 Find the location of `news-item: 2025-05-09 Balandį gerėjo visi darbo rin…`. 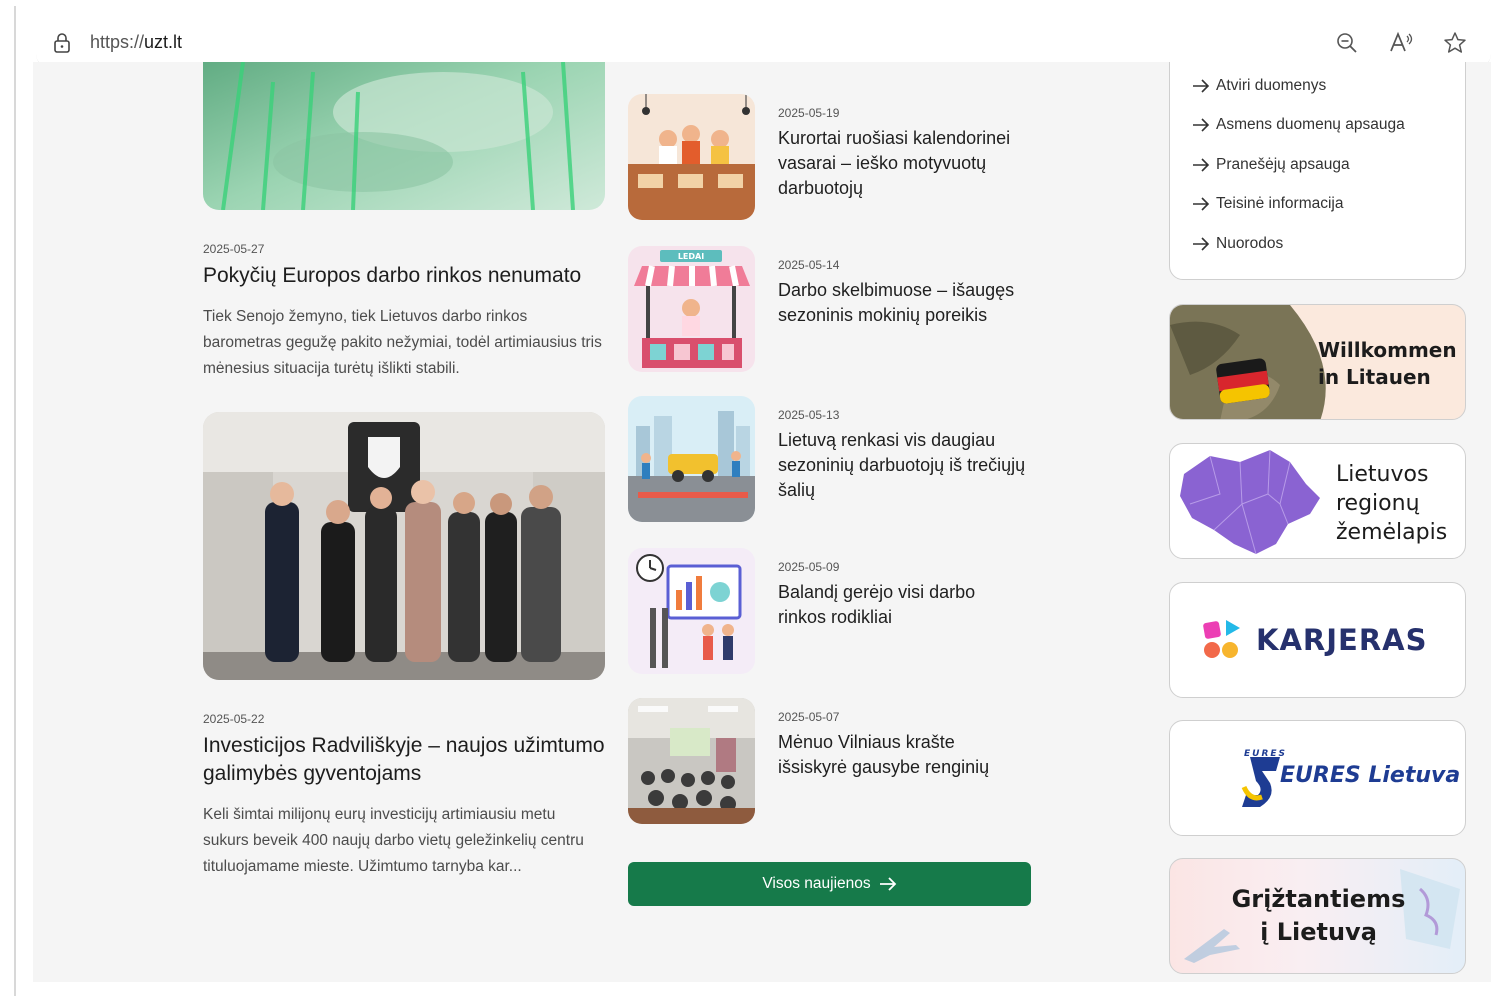

news-item: 2025-05-09 Balandį gerėjo visi darbo rin… is located at coordinates (829, 611).